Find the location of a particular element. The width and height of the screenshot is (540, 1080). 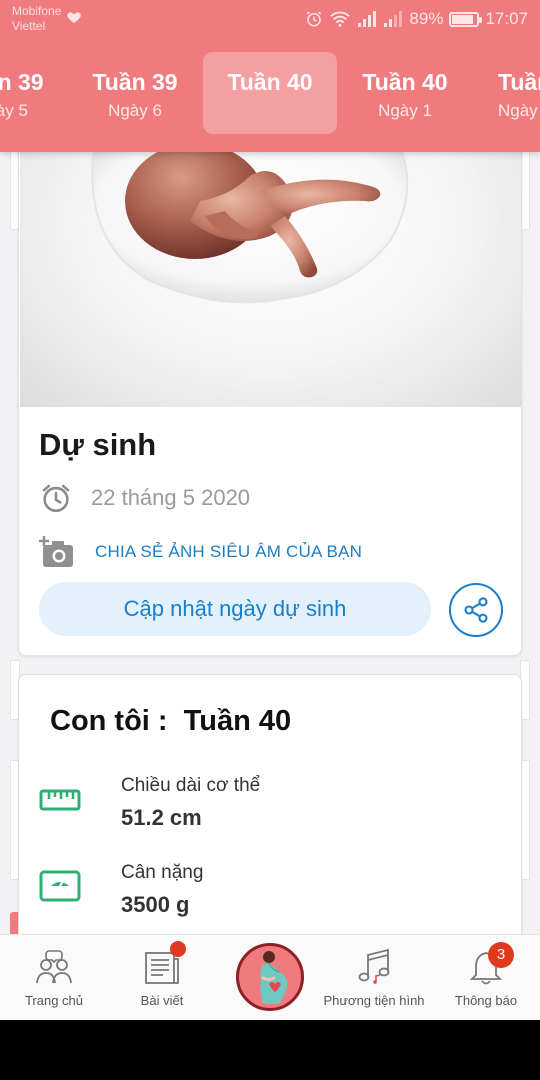

nav-media: Phương tiện hình is located at coordinates (374, 977).